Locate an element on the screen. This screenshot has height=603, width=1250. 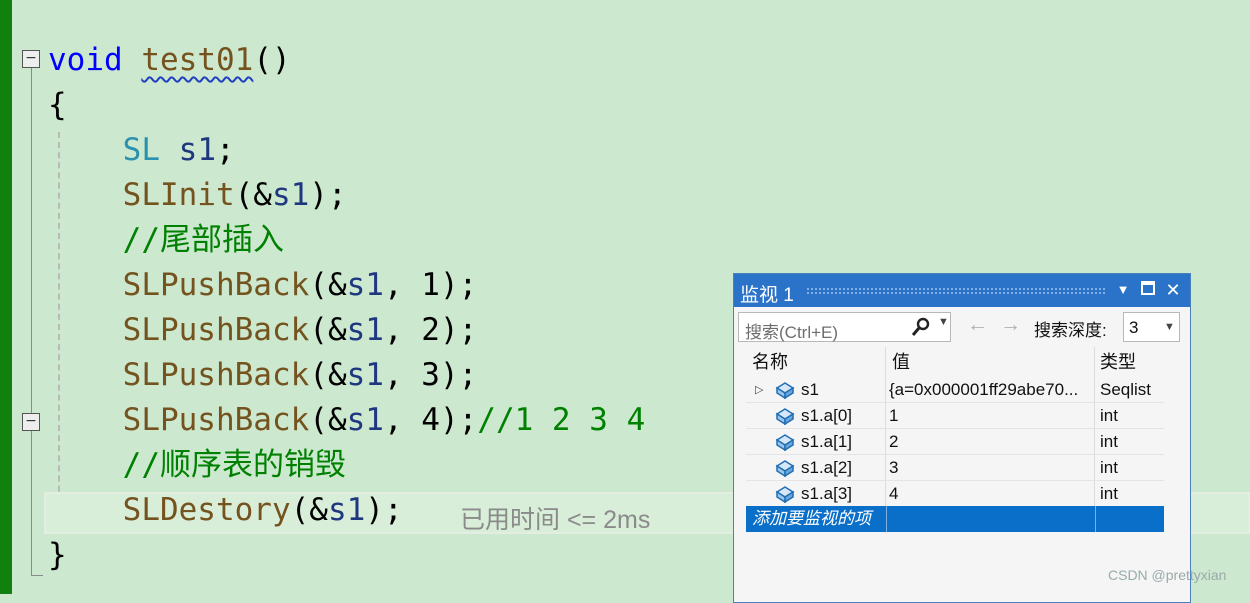
watermark: CSDN @prettyxian is located at coordinates (1167, 575).